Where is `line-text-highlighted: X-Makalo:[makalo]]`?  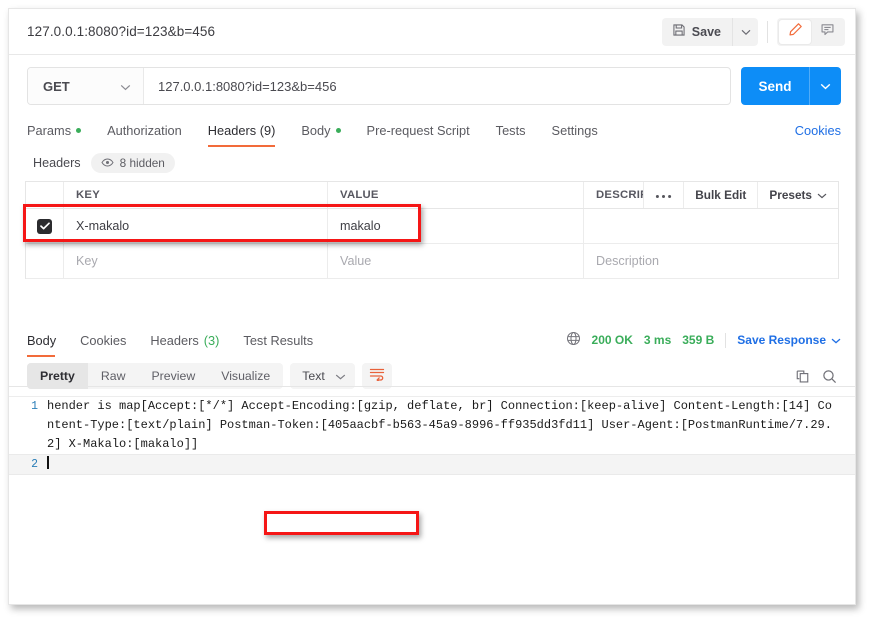 line-text-highlighted: X-Makalo:[makalo]] is located at coordinates (133, 444).